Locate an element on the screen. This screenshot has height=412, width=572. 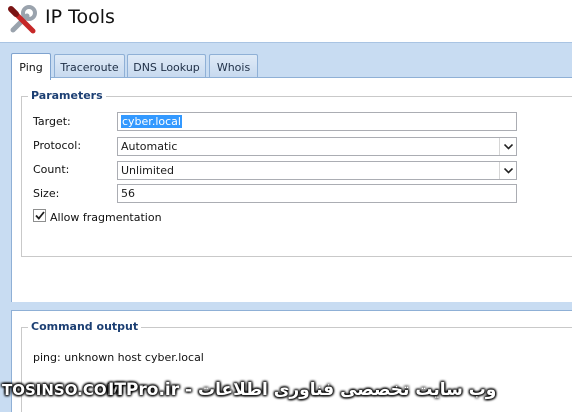
size-value: 56 is located at coordinates (128, 193).